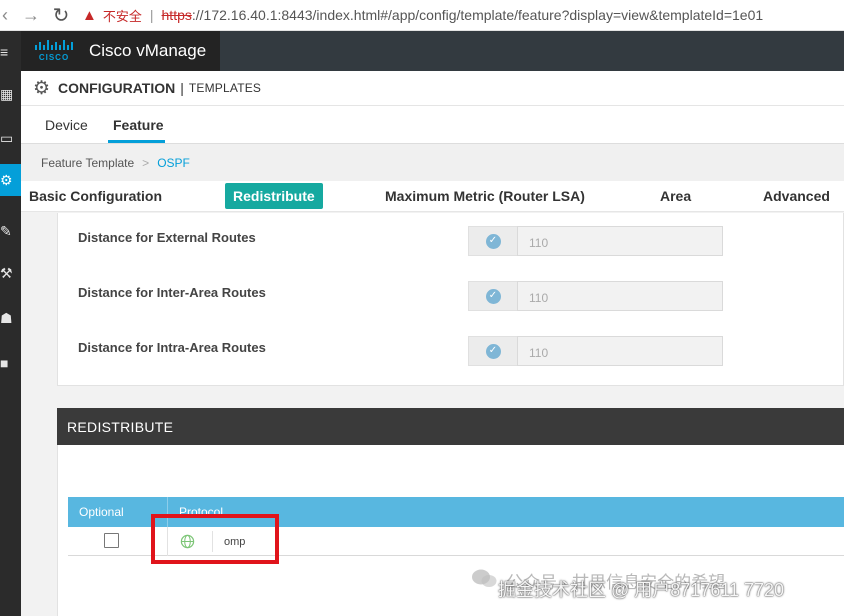 This screenshot has height=616, width=844. I want to click on tab-device: Device, so click(66, 125).